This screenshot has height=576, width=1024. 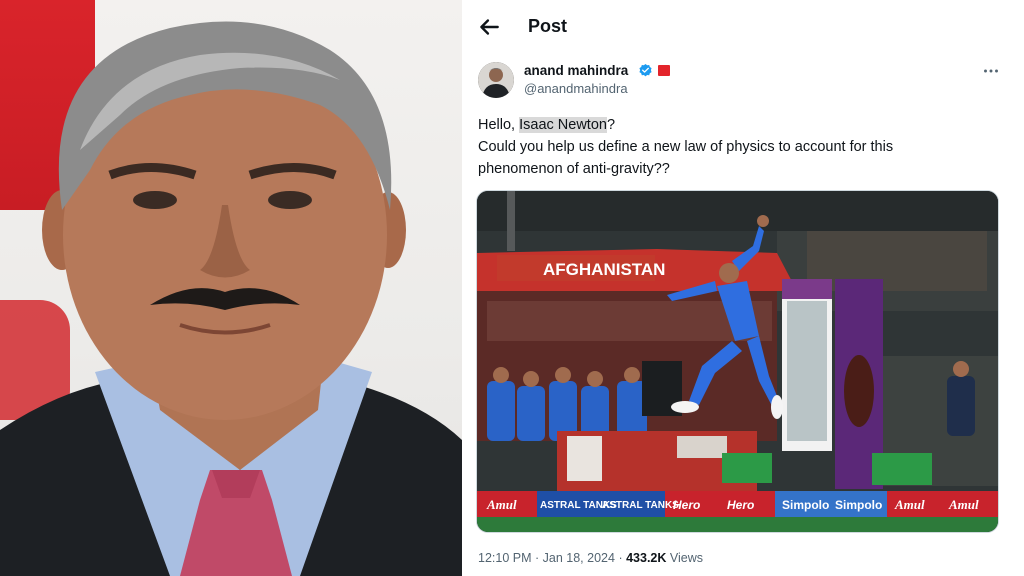 I want to click on ad-board-4: Hero, so click(x=686, y=505).